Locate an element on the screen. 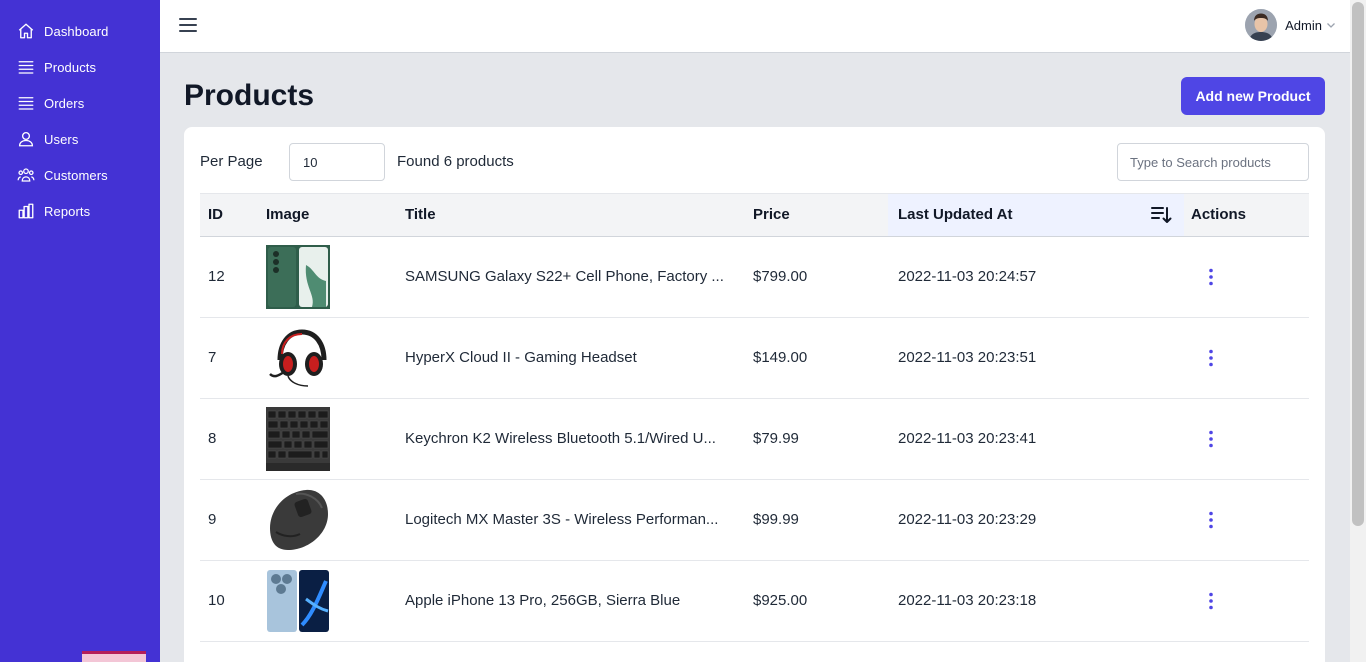 The width and height of the screenshot is (1366, 662). user-icon is located at coordinates (26, 139).